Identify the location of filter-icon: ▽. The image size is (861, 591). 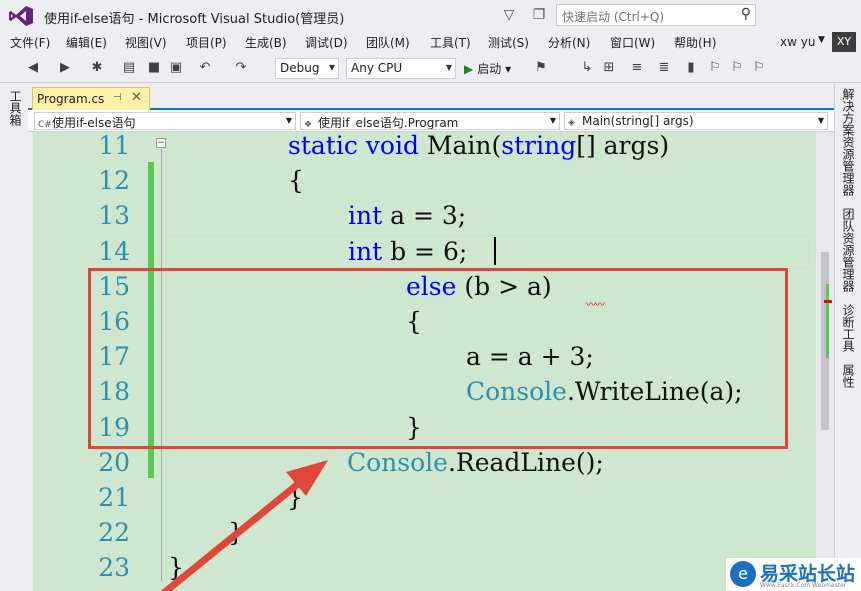
(509, 15).